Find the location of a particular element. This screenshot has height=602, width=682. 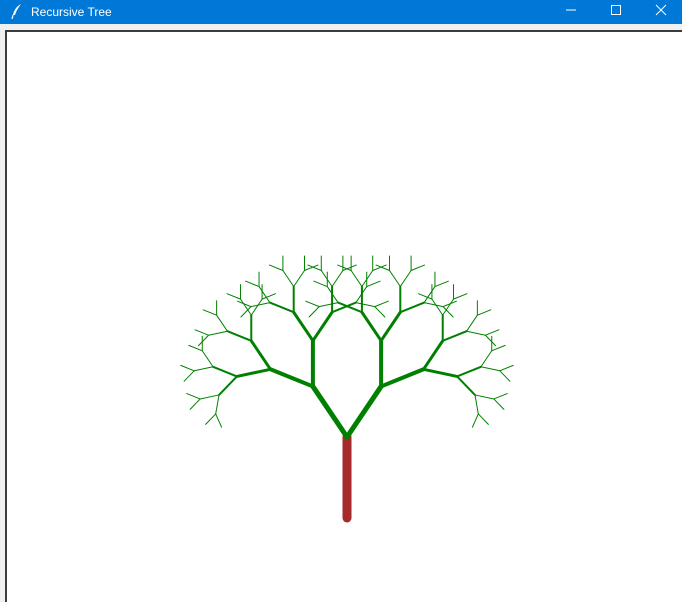

window-title: Recursive Tree is located at coordinates (71, 12).